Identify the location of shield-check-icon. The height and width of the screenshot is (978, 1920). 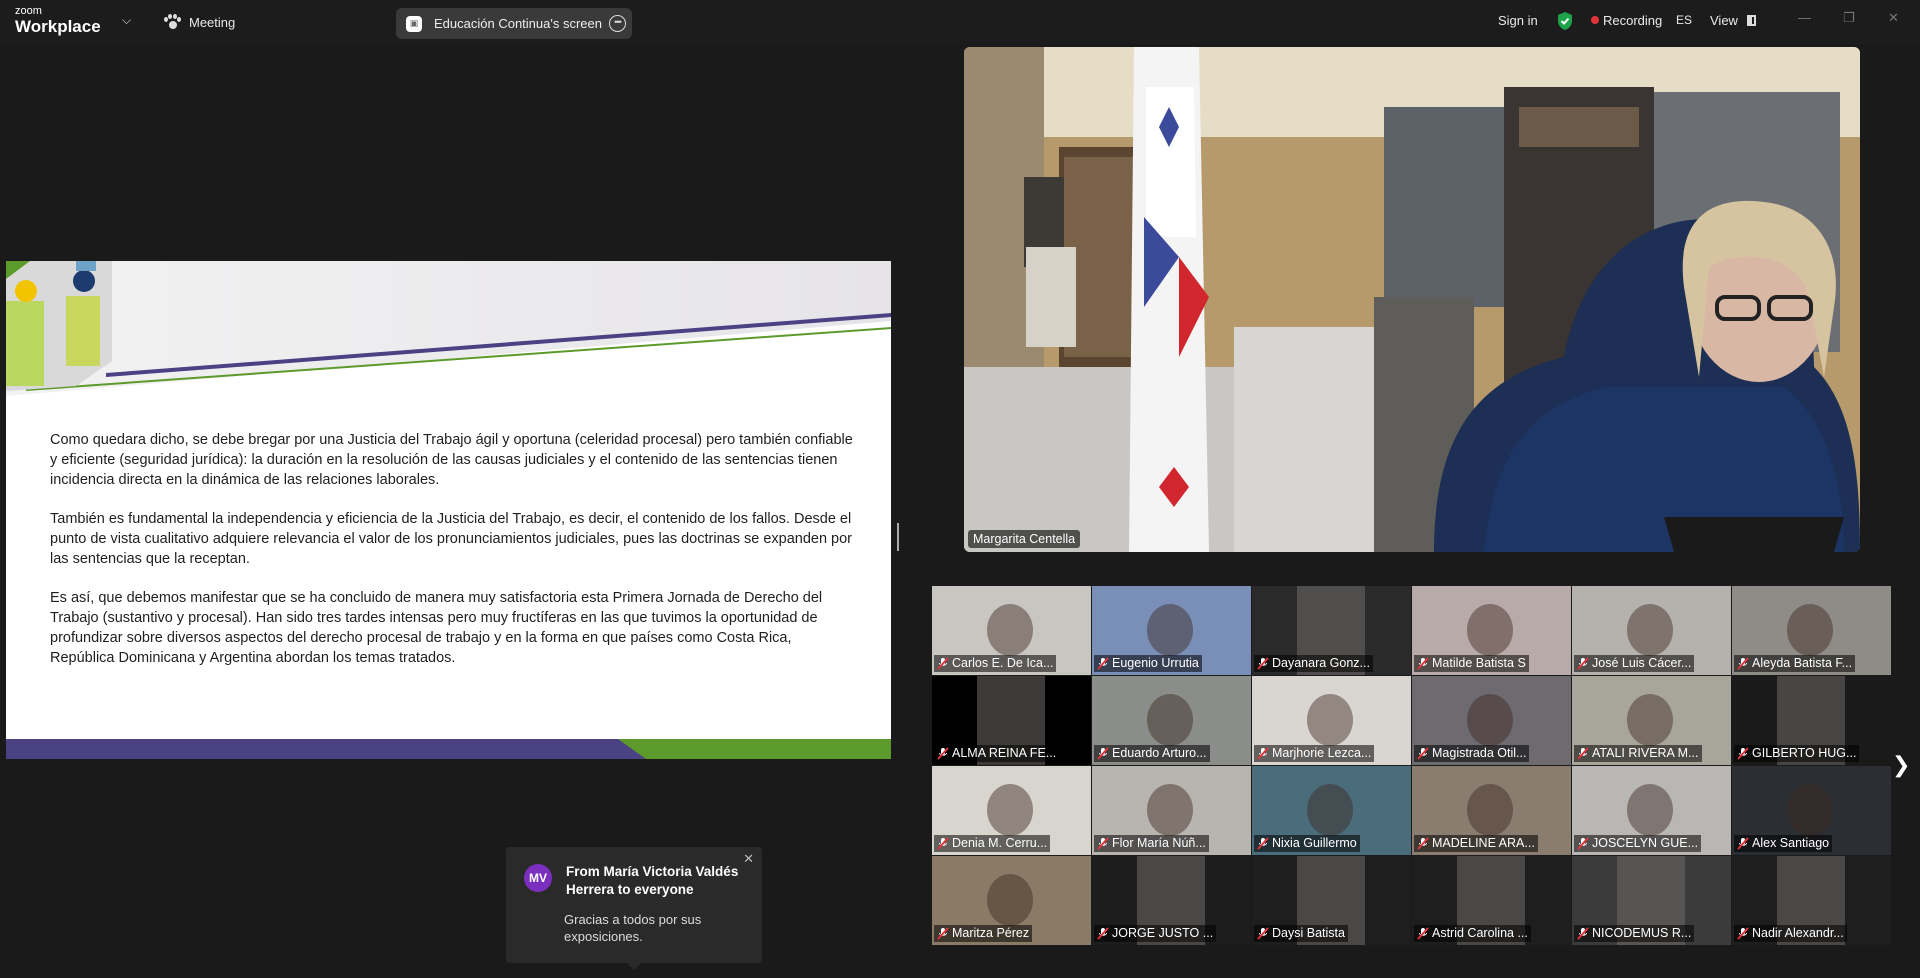
(1565, 21).